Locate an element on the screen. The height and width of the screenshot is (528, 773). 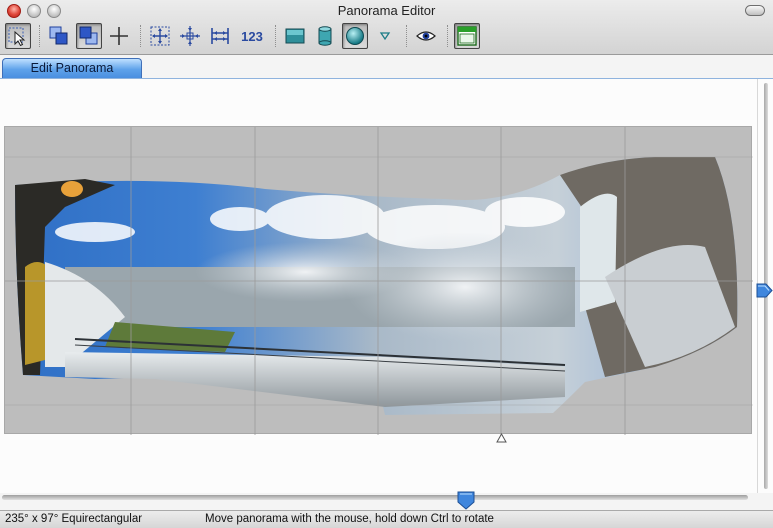
number-images-button: 123 is located at coordinates (252, 36).